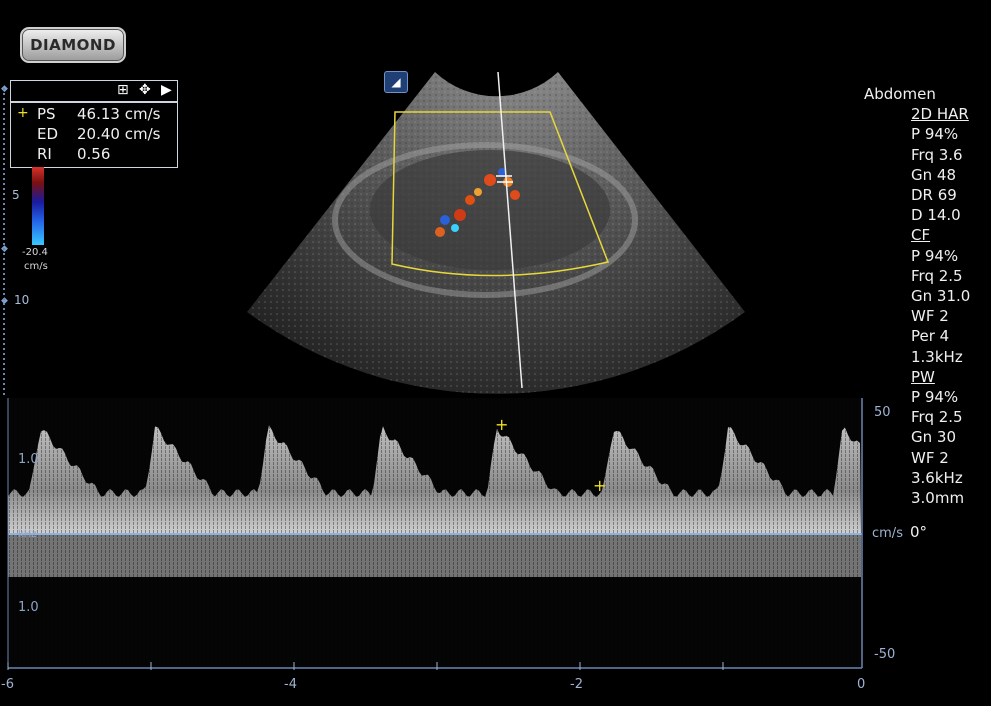  I want to click on measurement-results: + PS 46.13 cm/s ED 20.40 cm/s RI 0.56, so click(94, 135).